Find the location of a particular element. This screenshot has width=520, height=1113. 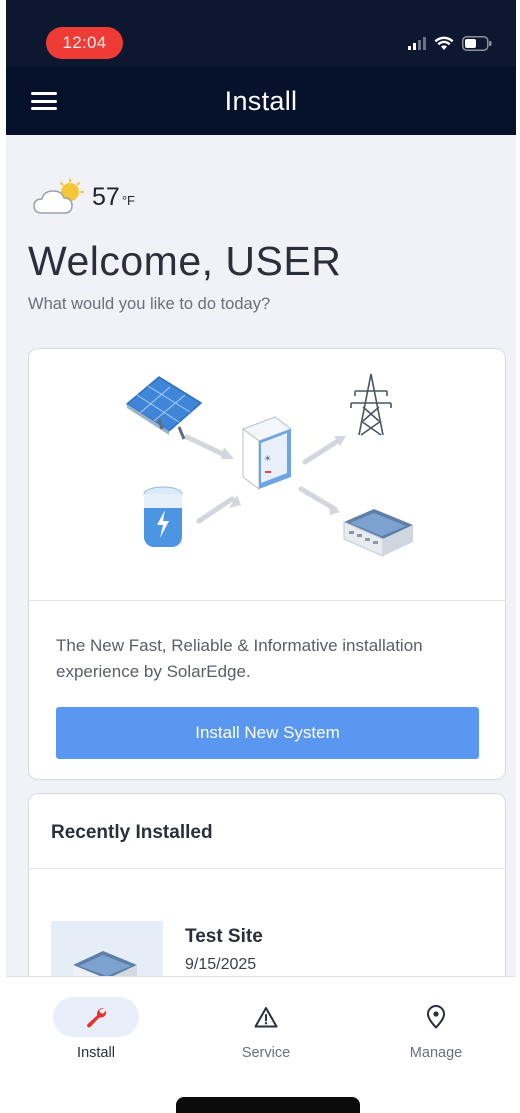

battery-storage-icon is located at coordinates (163, 516).